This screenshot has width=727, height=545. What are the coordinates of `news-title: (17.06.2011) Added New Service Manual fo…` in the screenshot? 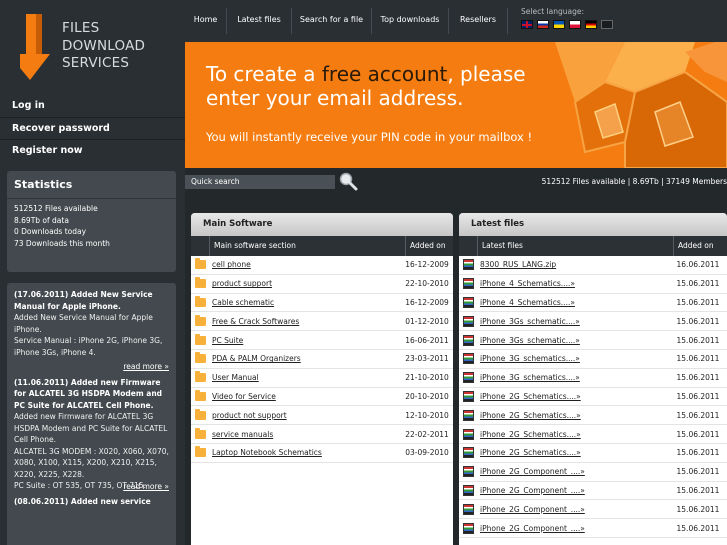 It's located at (83, 300).